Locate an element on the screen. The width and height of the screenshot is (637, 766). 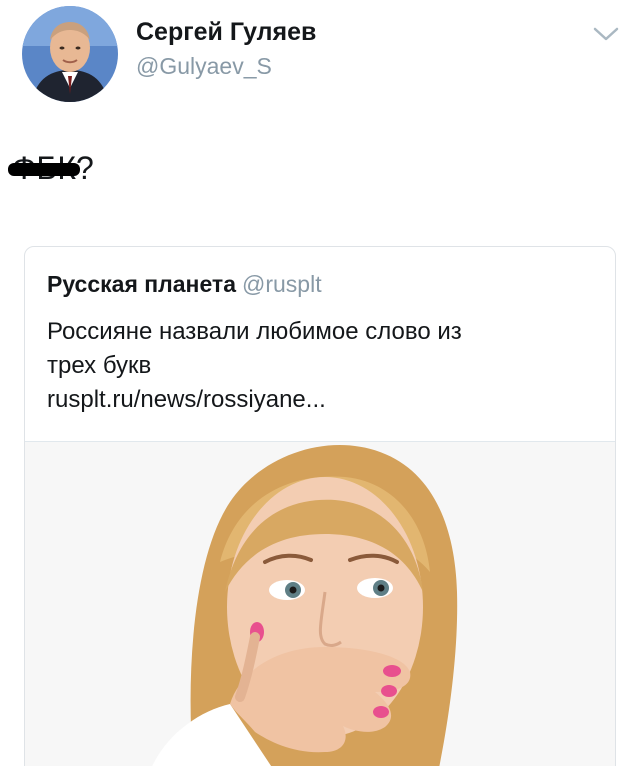
avatar-photo is located at coordinates (70, 54).